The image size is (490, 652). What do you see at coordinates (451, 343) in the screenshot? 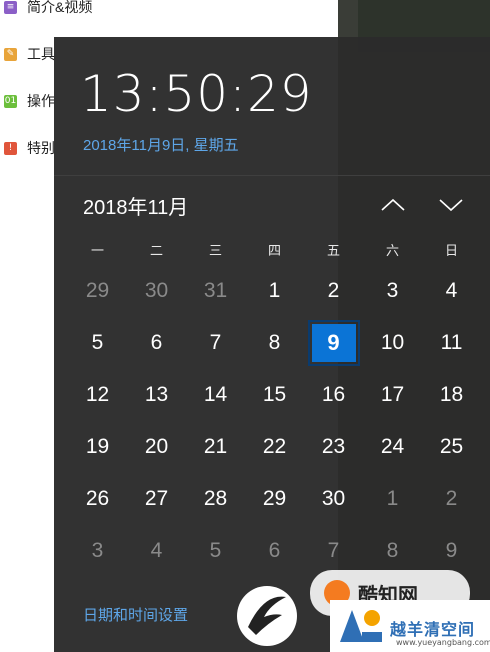
I see `calendar-day: 11` at bounding box center [451, 343].